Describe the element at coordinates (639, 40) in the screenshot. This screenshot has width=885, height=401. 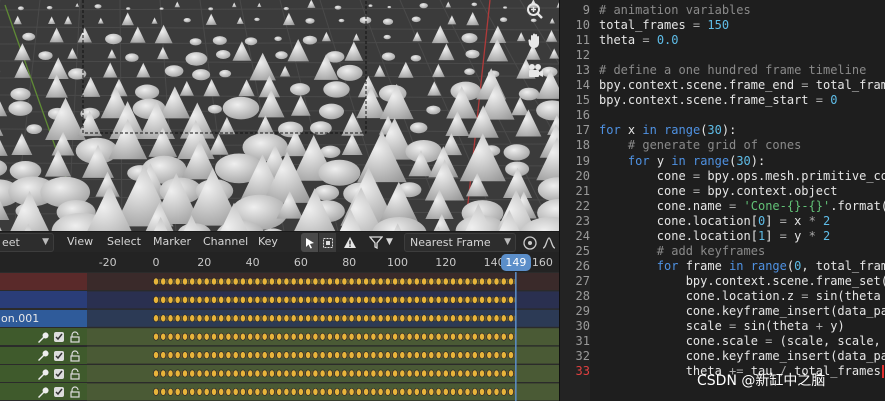
I see `code-line: theta = 0.0` at that location.